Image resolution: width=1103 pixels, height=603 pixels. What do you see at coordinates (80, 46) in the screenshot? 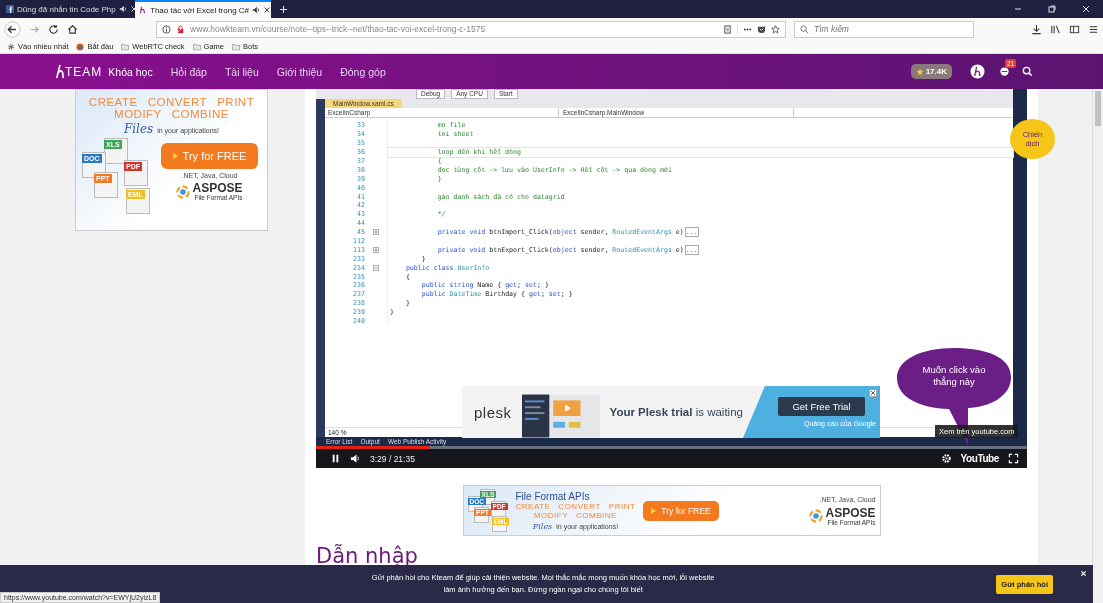
I see `globe-icon` at bounding box center [80, 46].